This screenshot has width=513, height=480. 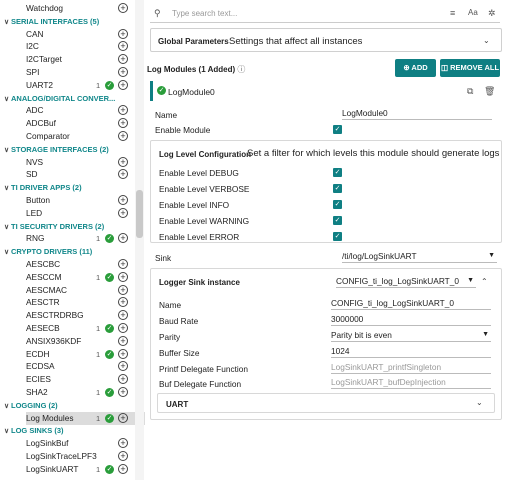 What do you see at coordinates (67, 187) in the screenshot?
I see `sidebar-category: ∨ TI DRIVER APPS (2)` at bounding box center [67, 187].